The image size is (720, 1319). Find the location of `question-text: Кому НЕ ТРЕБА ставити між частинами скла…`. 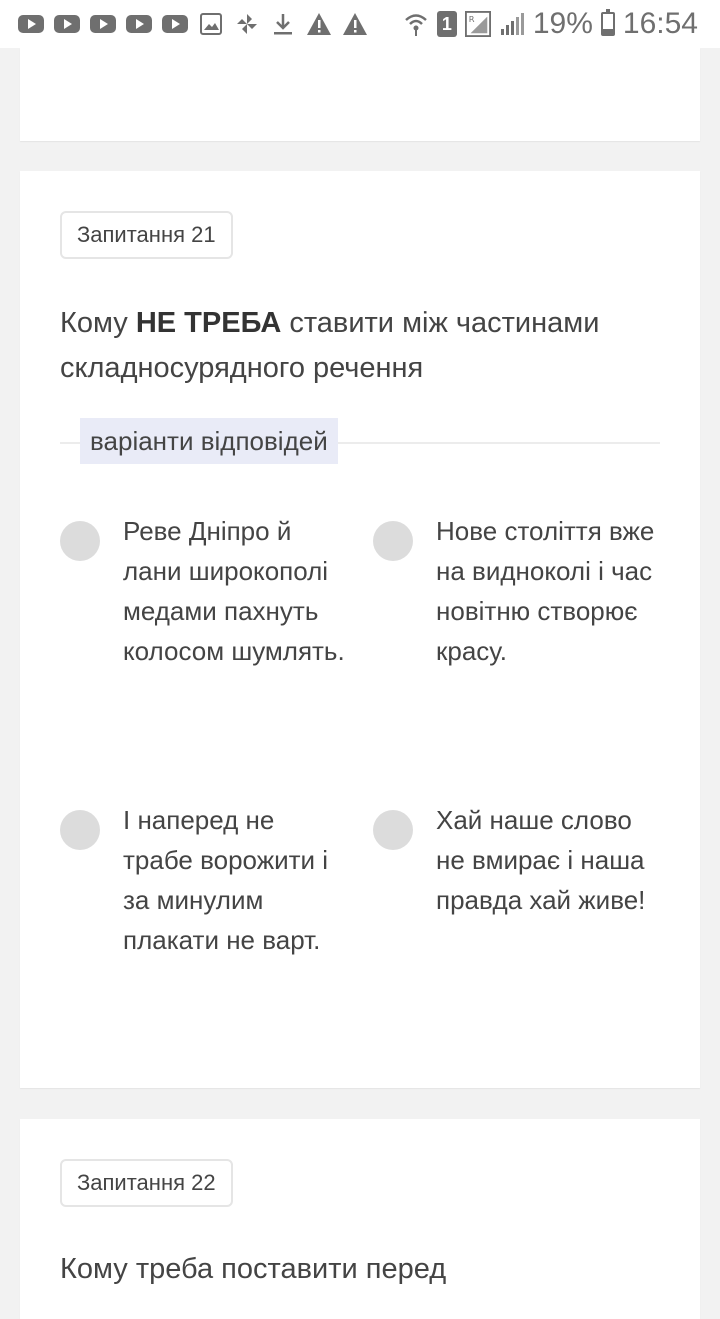

question-text: Кому НЕ ТРЕБА ставити між частинами скла… is located at coordinates (370, 346).